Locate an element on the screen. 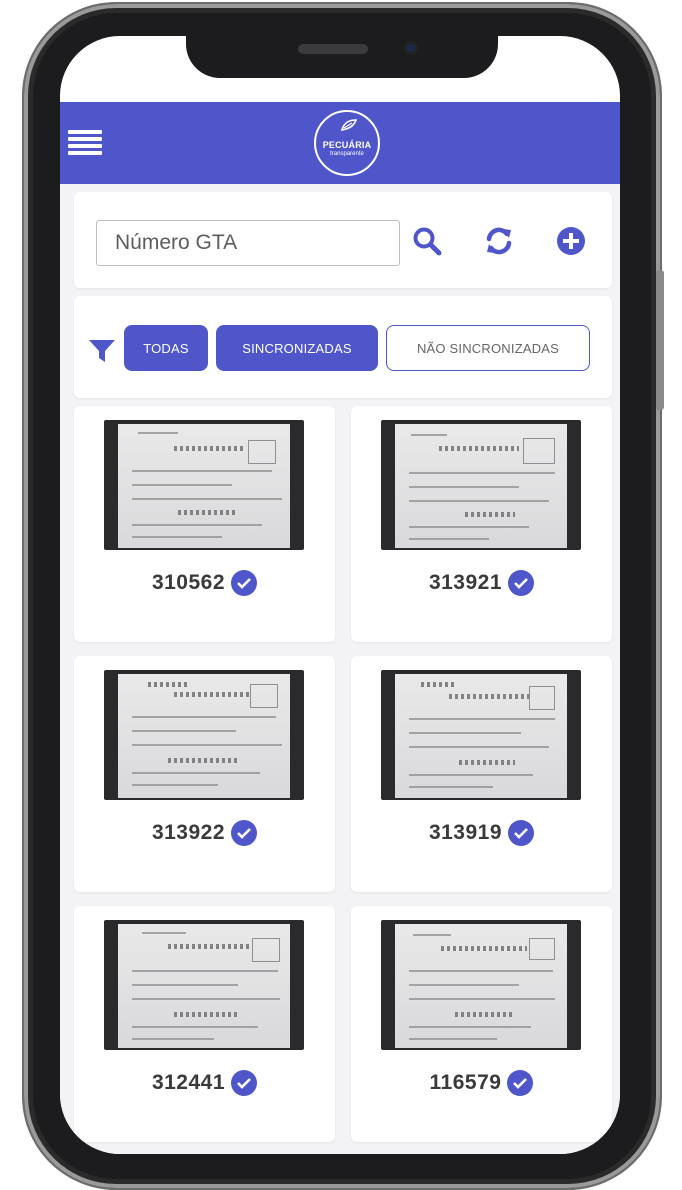  leaf-icon is located at coordinates (349, 125).